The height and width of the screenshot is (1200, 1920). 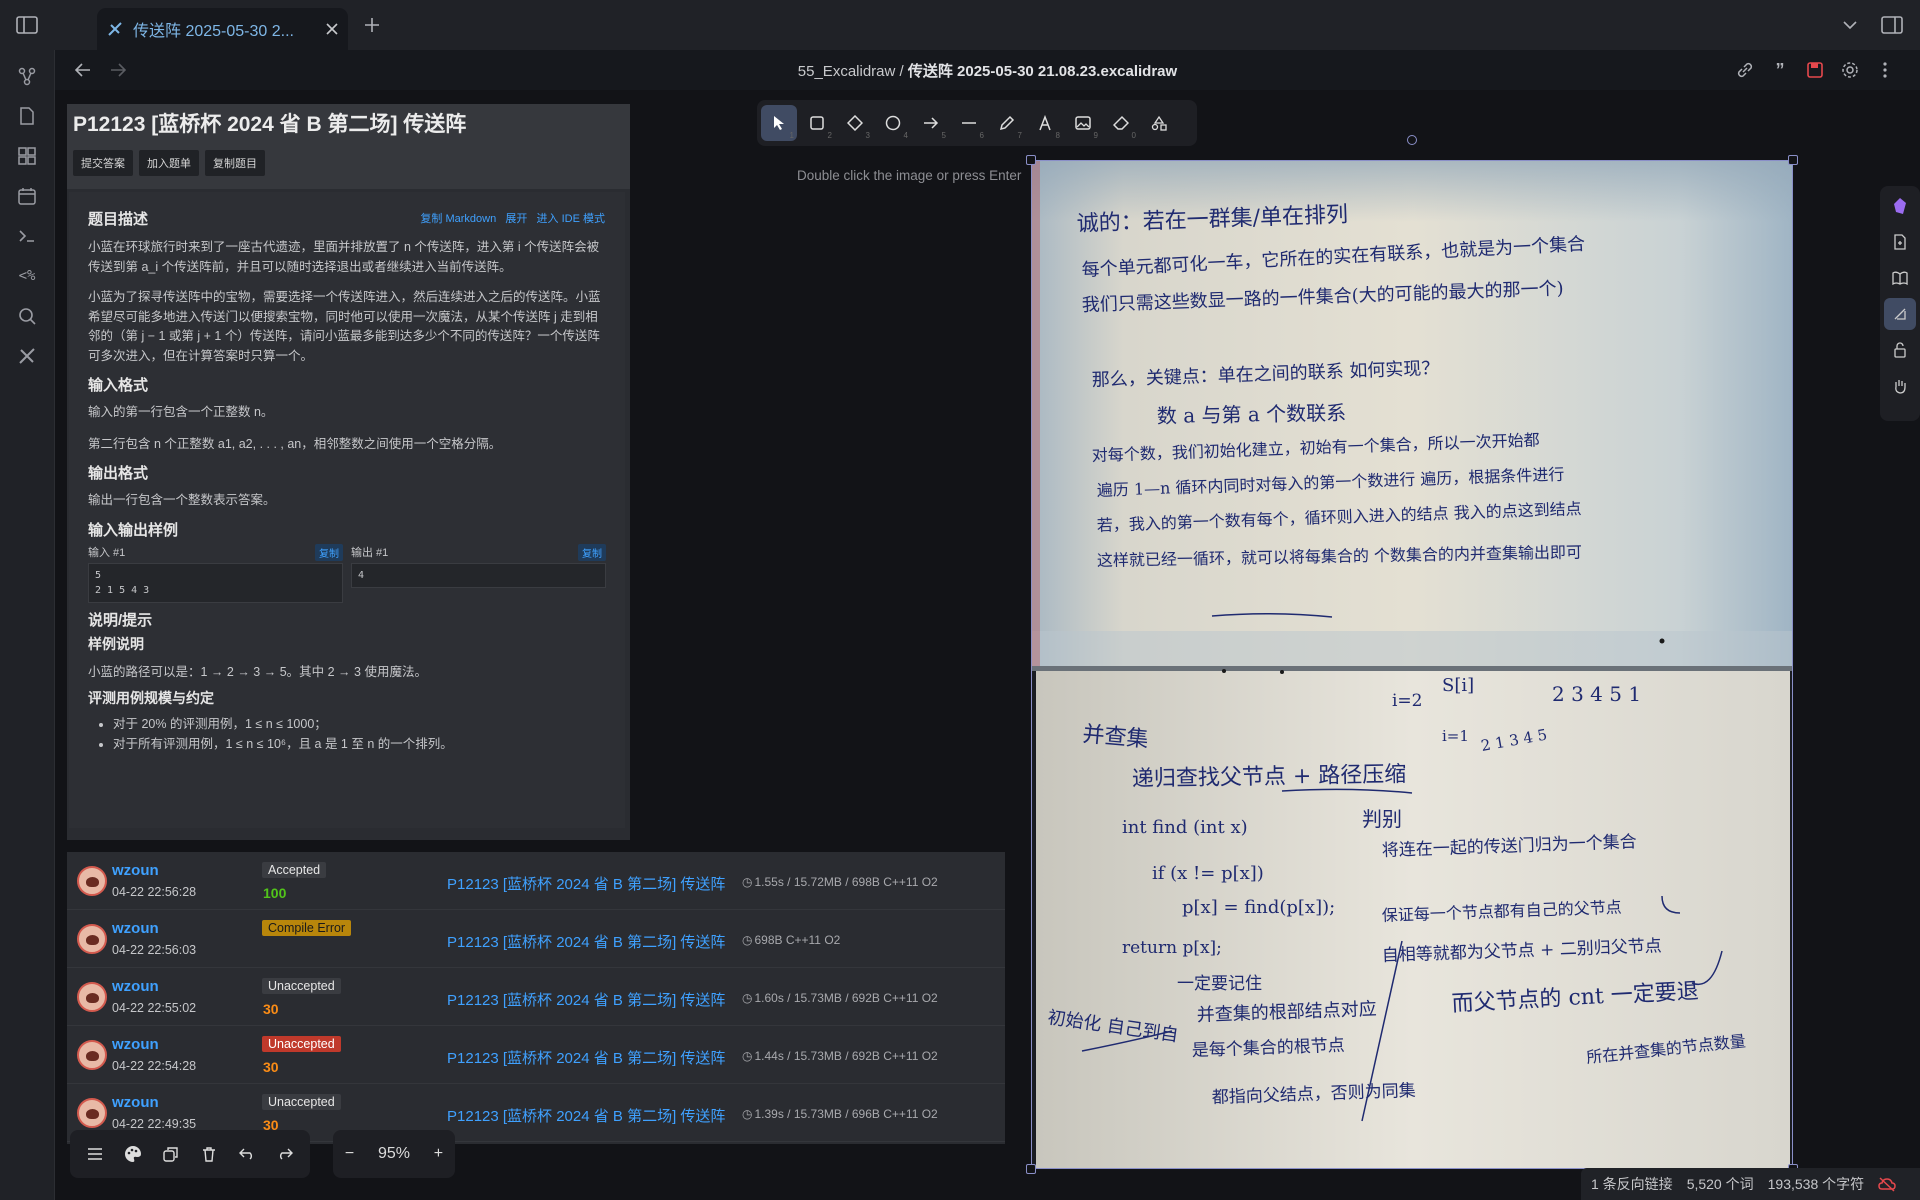 What do you see at coordinates (115, 29) in the screenshot?
I see `excalidraw-icon` at bounding box center [115, 29].